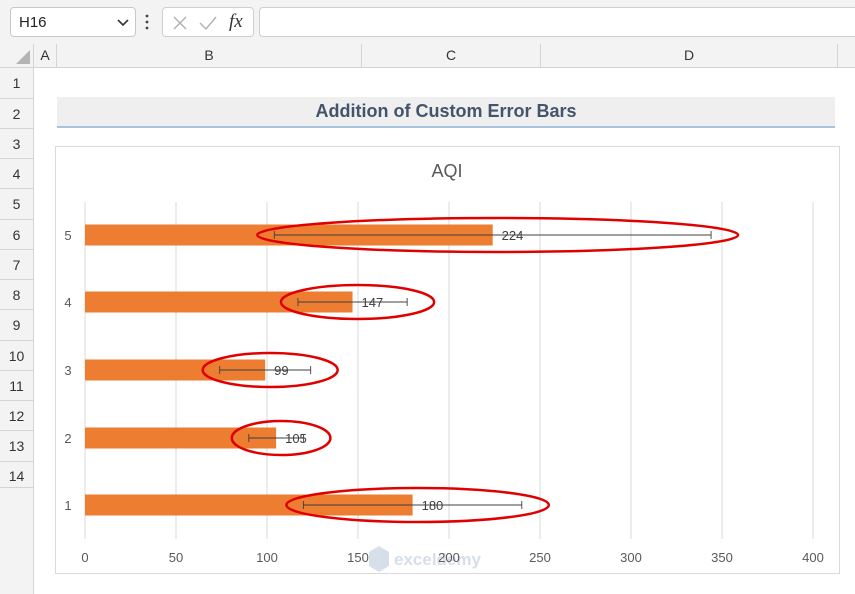 Image resolution: width=855 pixels, height=594 pixels. I want to click on row-header-7: 7, so click(17, 265).